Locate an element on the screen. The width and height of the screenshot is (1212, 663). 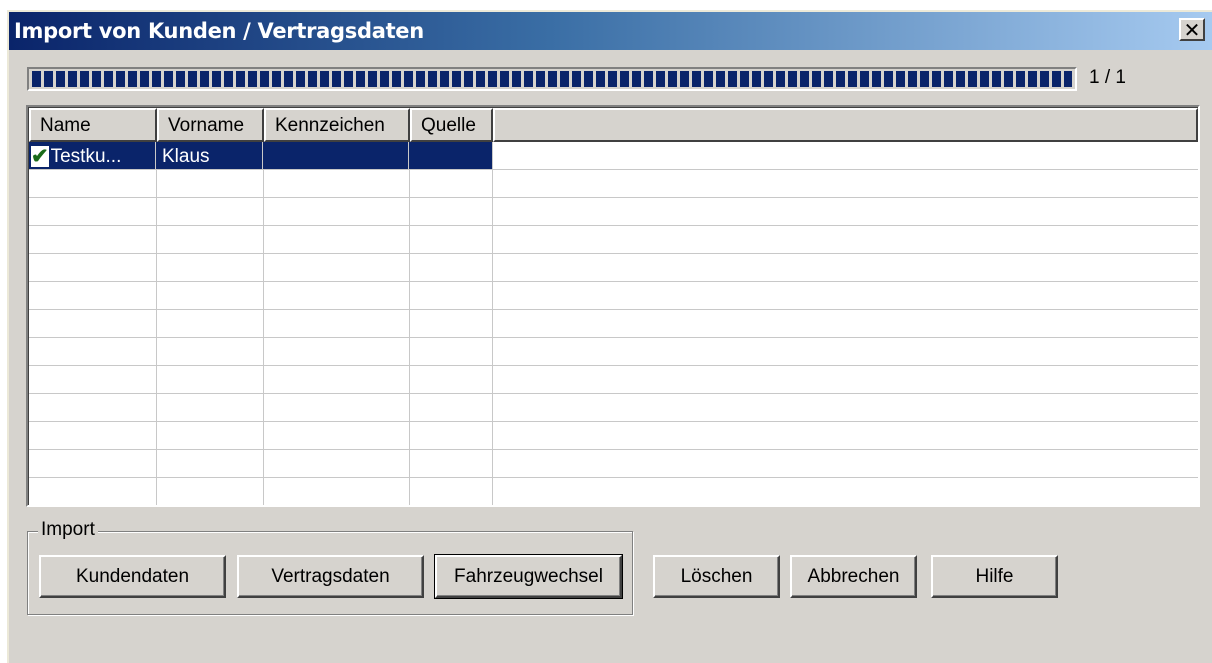
progress-counter: 1 / 1 is located at coordinates (1107, 77).